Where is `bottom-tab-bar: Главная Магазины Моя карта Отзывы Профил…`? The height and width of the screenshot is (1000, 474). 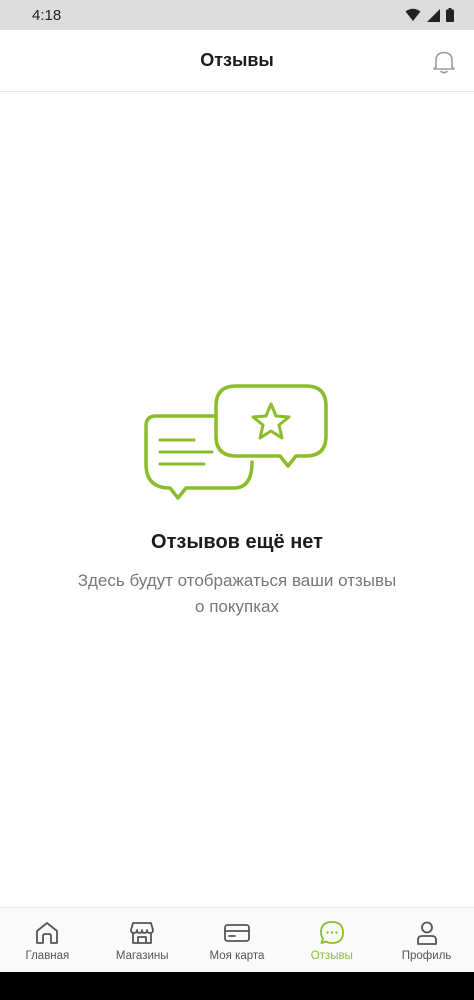
bottom-tab-bar: Главная Магазины Моя карта Отзывы Профил… is located at coordinates (237, 939).